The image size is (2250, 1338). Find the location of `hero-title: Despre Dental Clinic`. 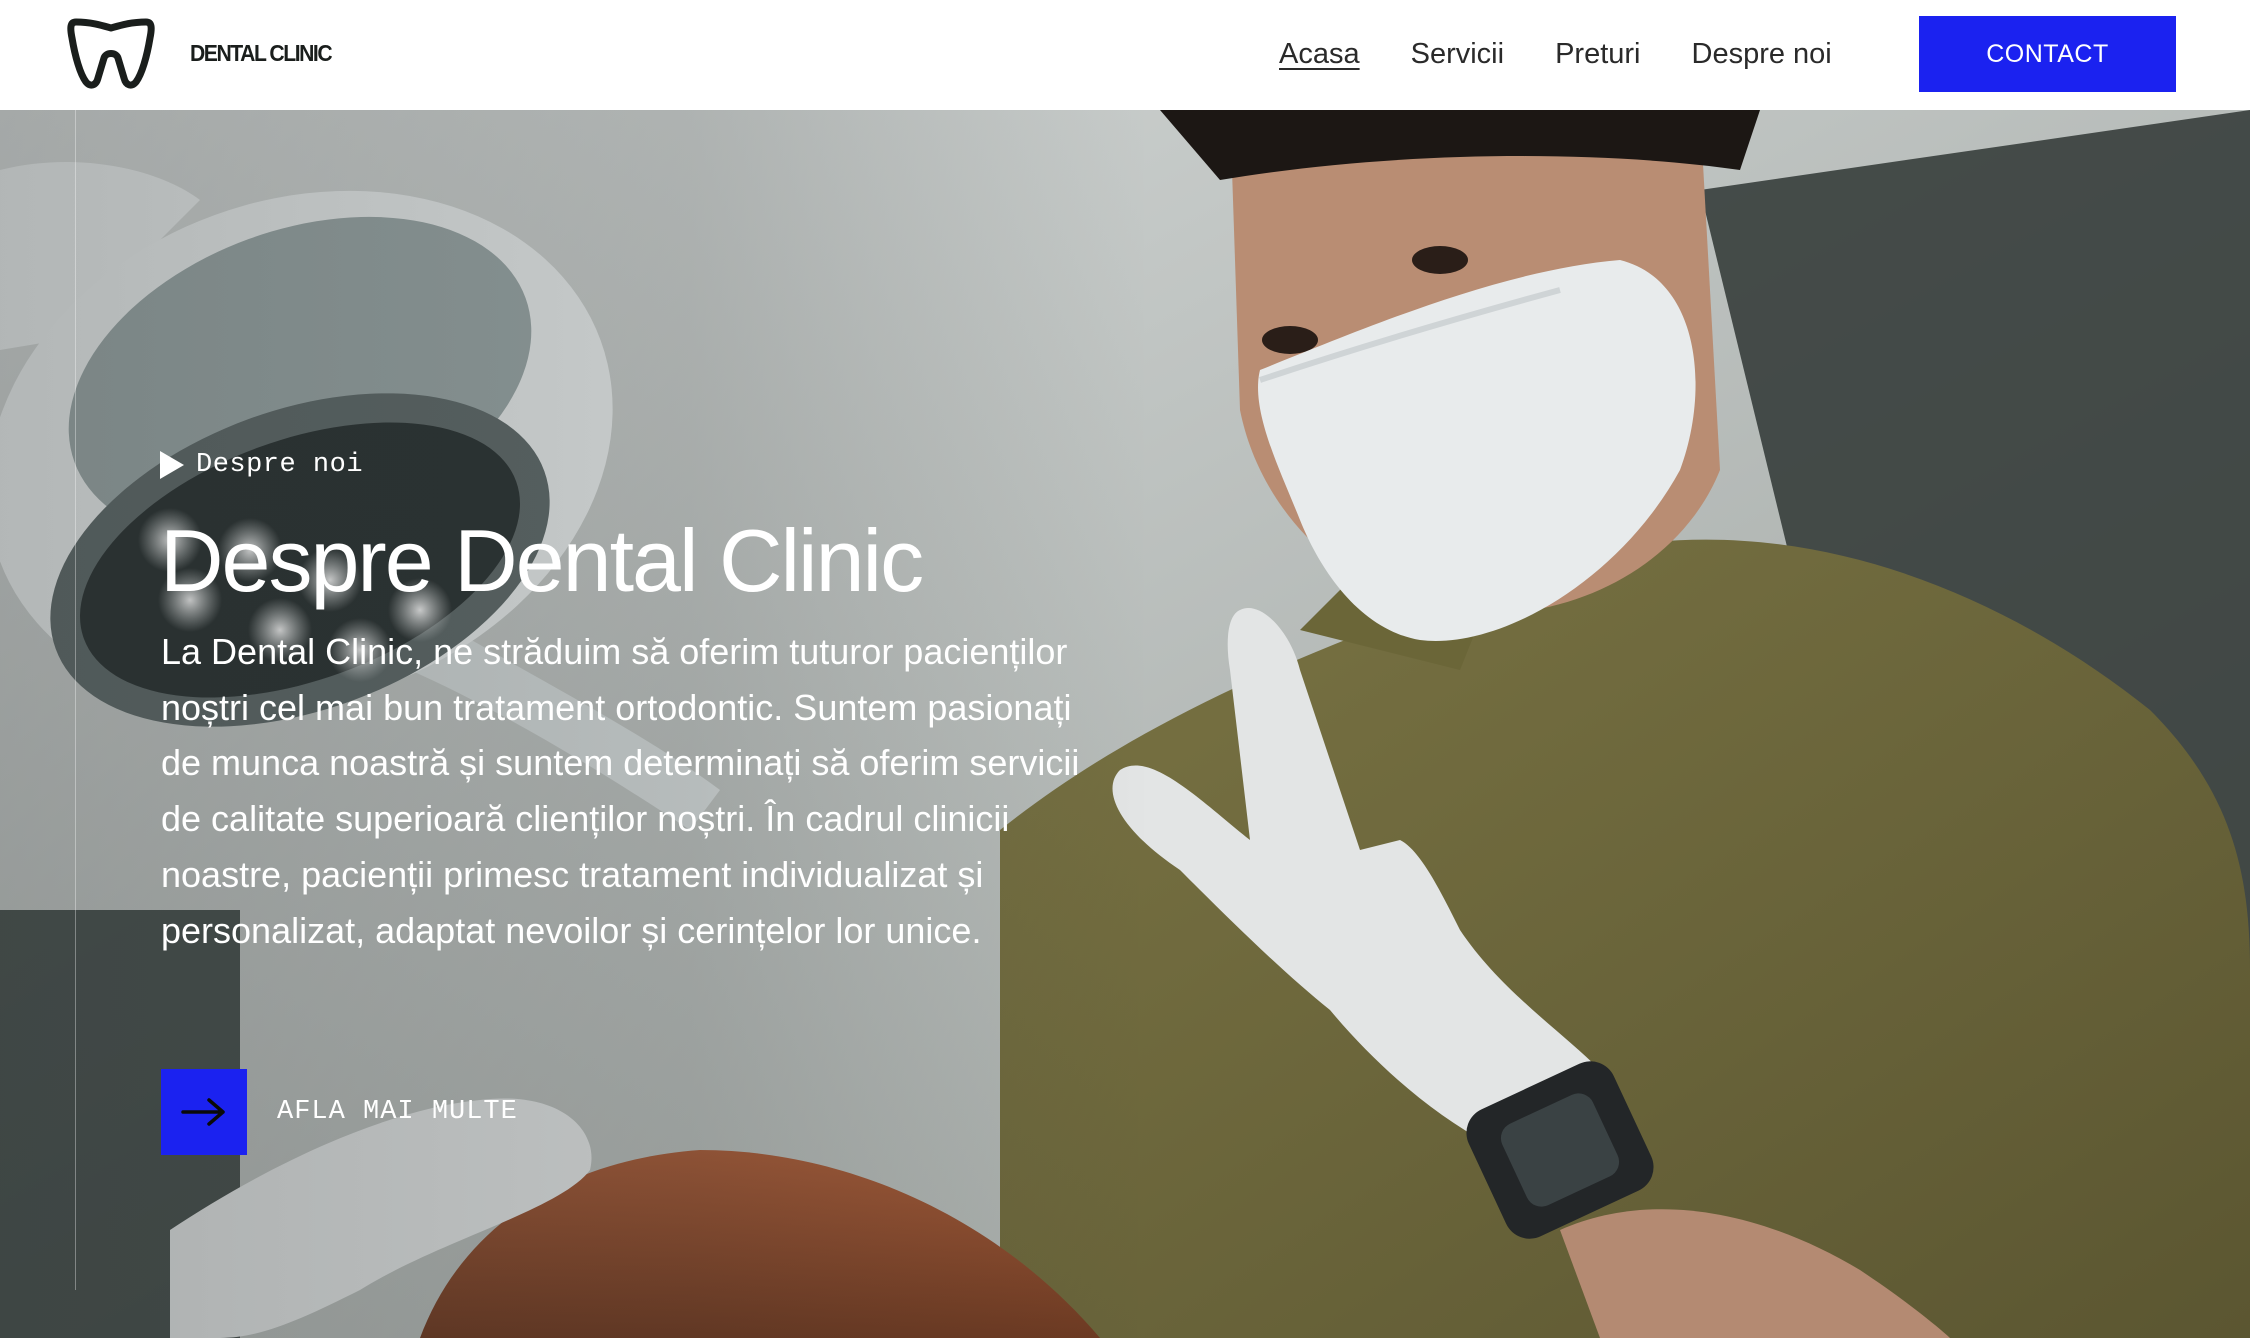

hero-title: Despre Dental Clinic is located at coordinates (542, 560).